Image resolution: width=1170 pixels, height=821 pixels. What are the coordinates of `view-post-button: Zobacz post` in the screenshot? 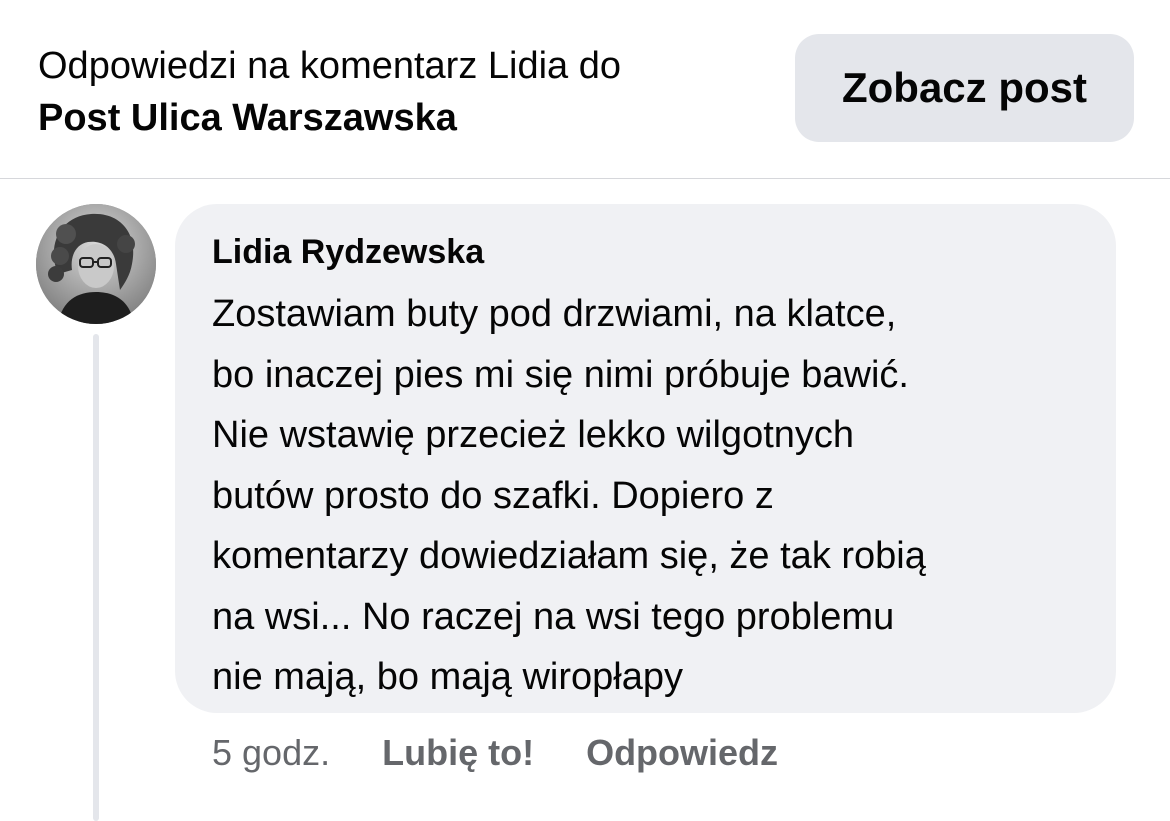 It's located at (964, 88).